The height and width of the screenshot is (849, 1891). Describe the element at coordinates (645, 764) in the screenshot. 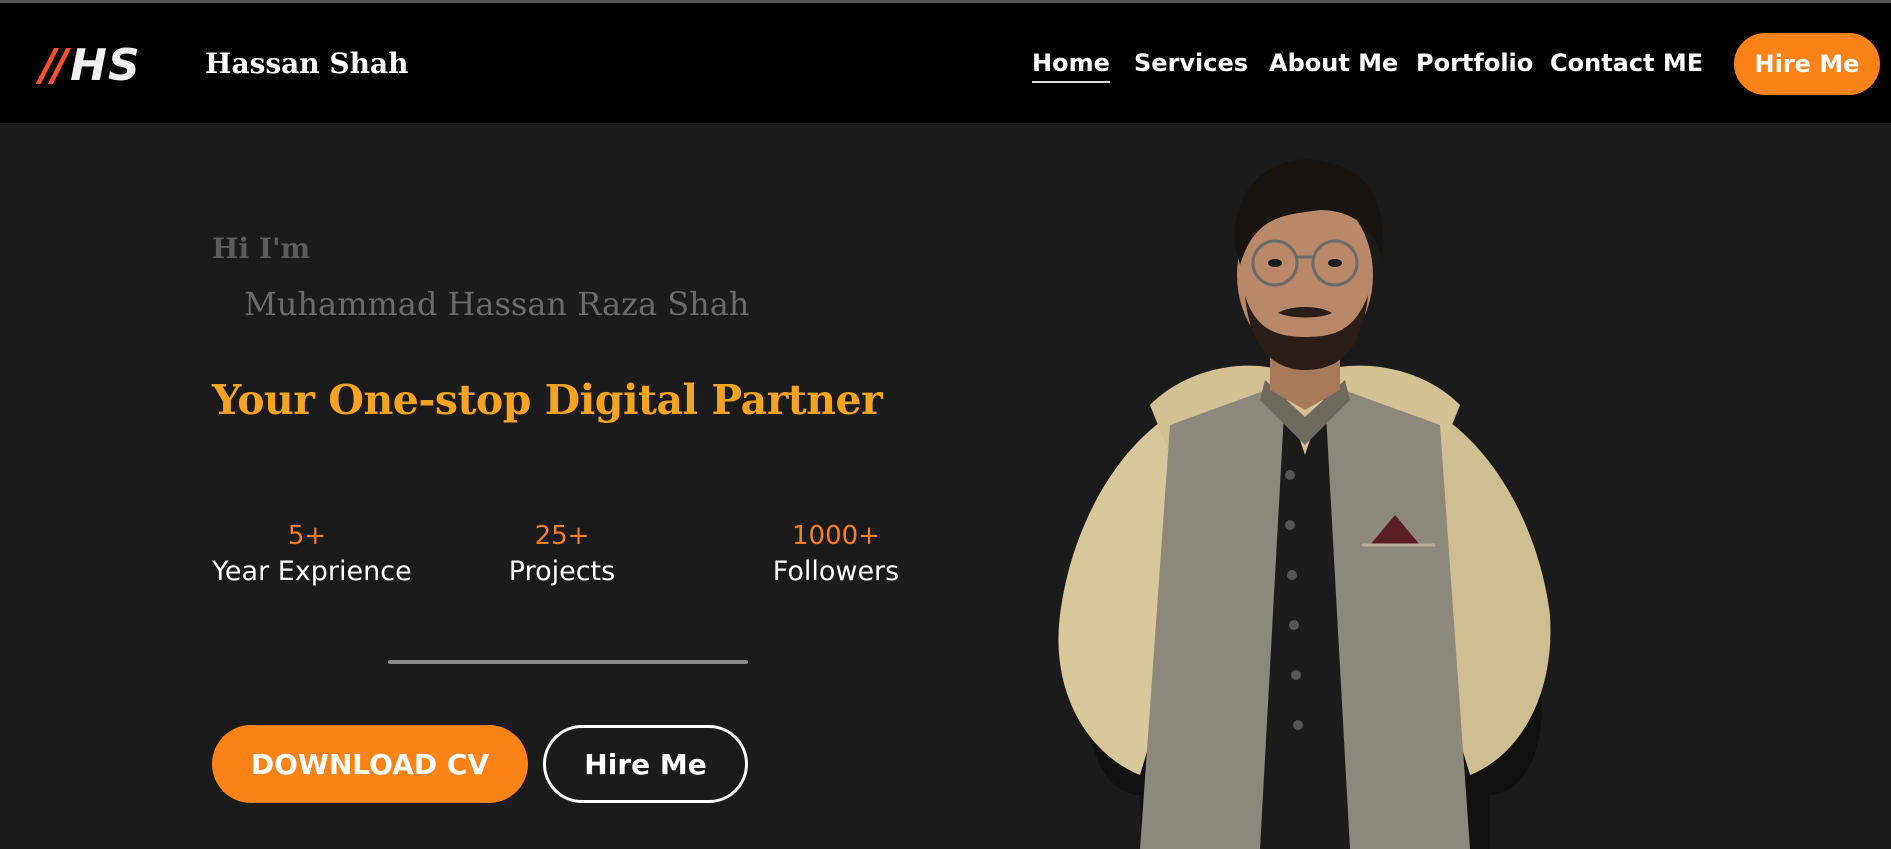

I see `hero-hire-me-button: Hire Me` at that location.